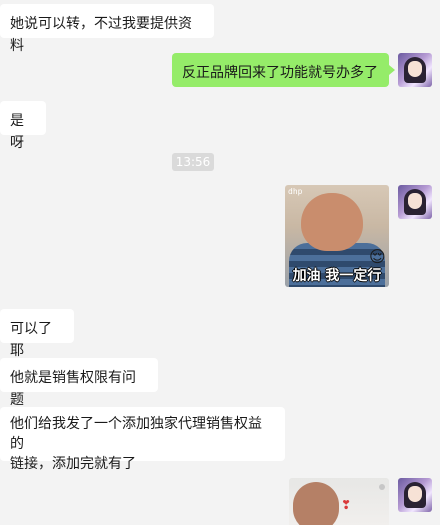 Image resolution: width=440 pixels, height=525 pixels. What do you see at coordinates (101, 35) in the screenshot?
I see `message-text: 她说可以转，不过我要提供资料` at bounding box center [101, 35].